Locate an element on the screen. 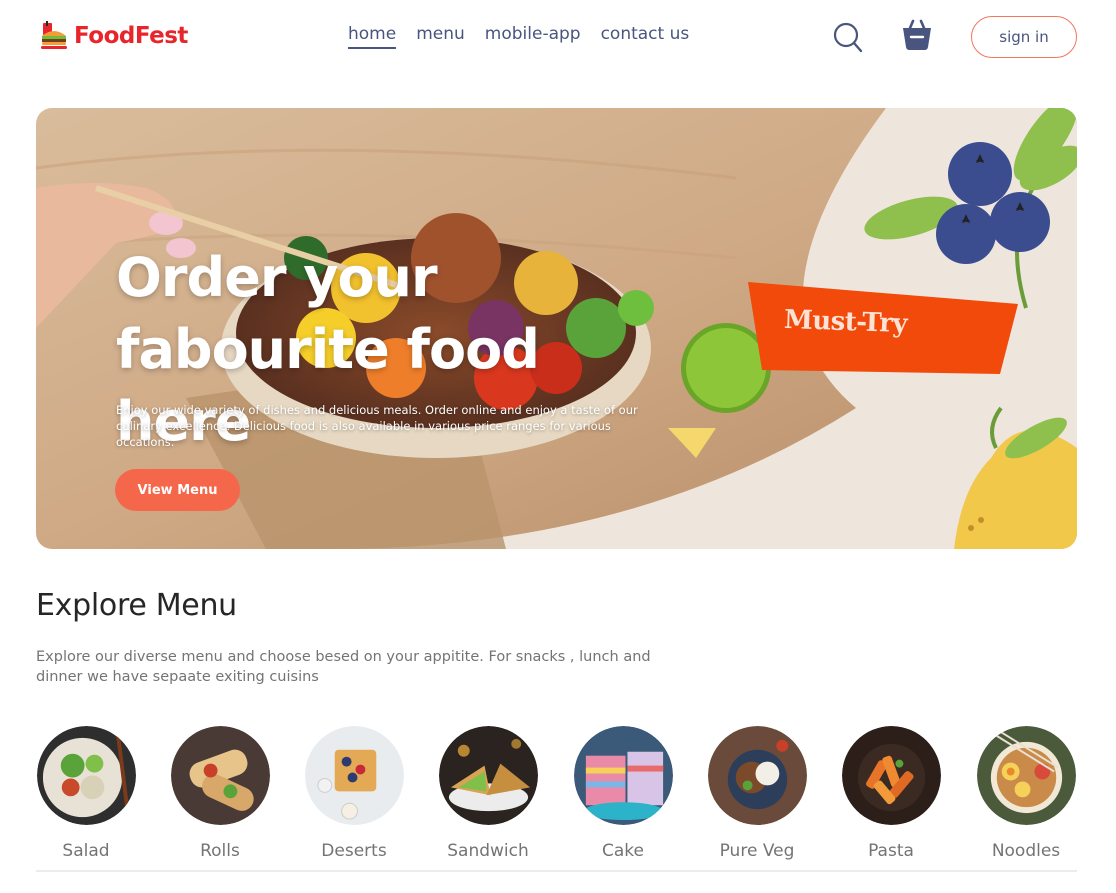 The image size is (1116, 893). nav-link-mobile-app: mobile-app is located at coordinates (533, 36).